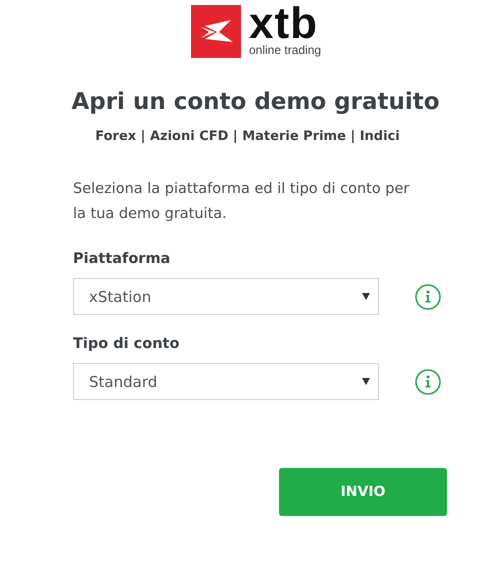 The width and height of the screenshot is (495, 568). I want to click on intro-text: Seleziona la piattaforma ed il tipo di conto per la tua demo gratuita., so click(241, 202).